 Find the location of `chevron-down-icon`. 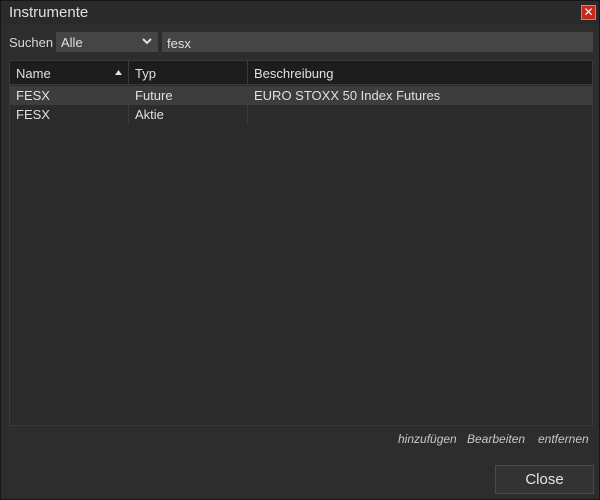

chevron-down-icon is located at coordinates (147, 41).